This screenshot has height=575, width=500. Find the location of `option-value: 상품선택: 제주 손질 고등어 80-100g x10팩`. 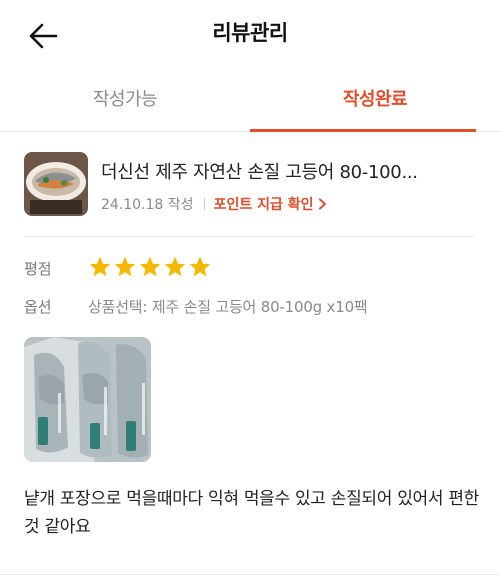

option-value: 상품선택: 제주 손질 고등어 80-100g x10팩 is located at coordinates (228, 307).